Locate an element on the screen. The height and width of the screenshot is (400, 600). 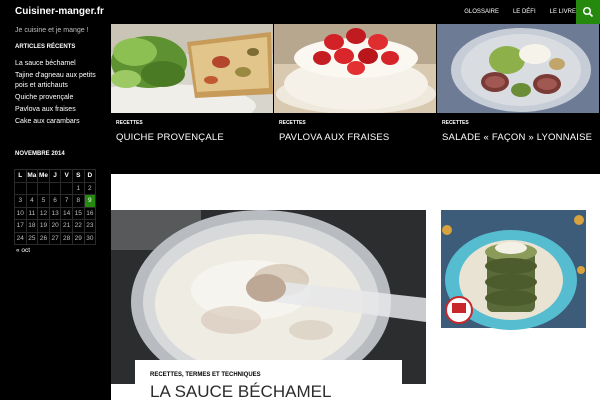
search-icon is located at coordinates (588, 12).